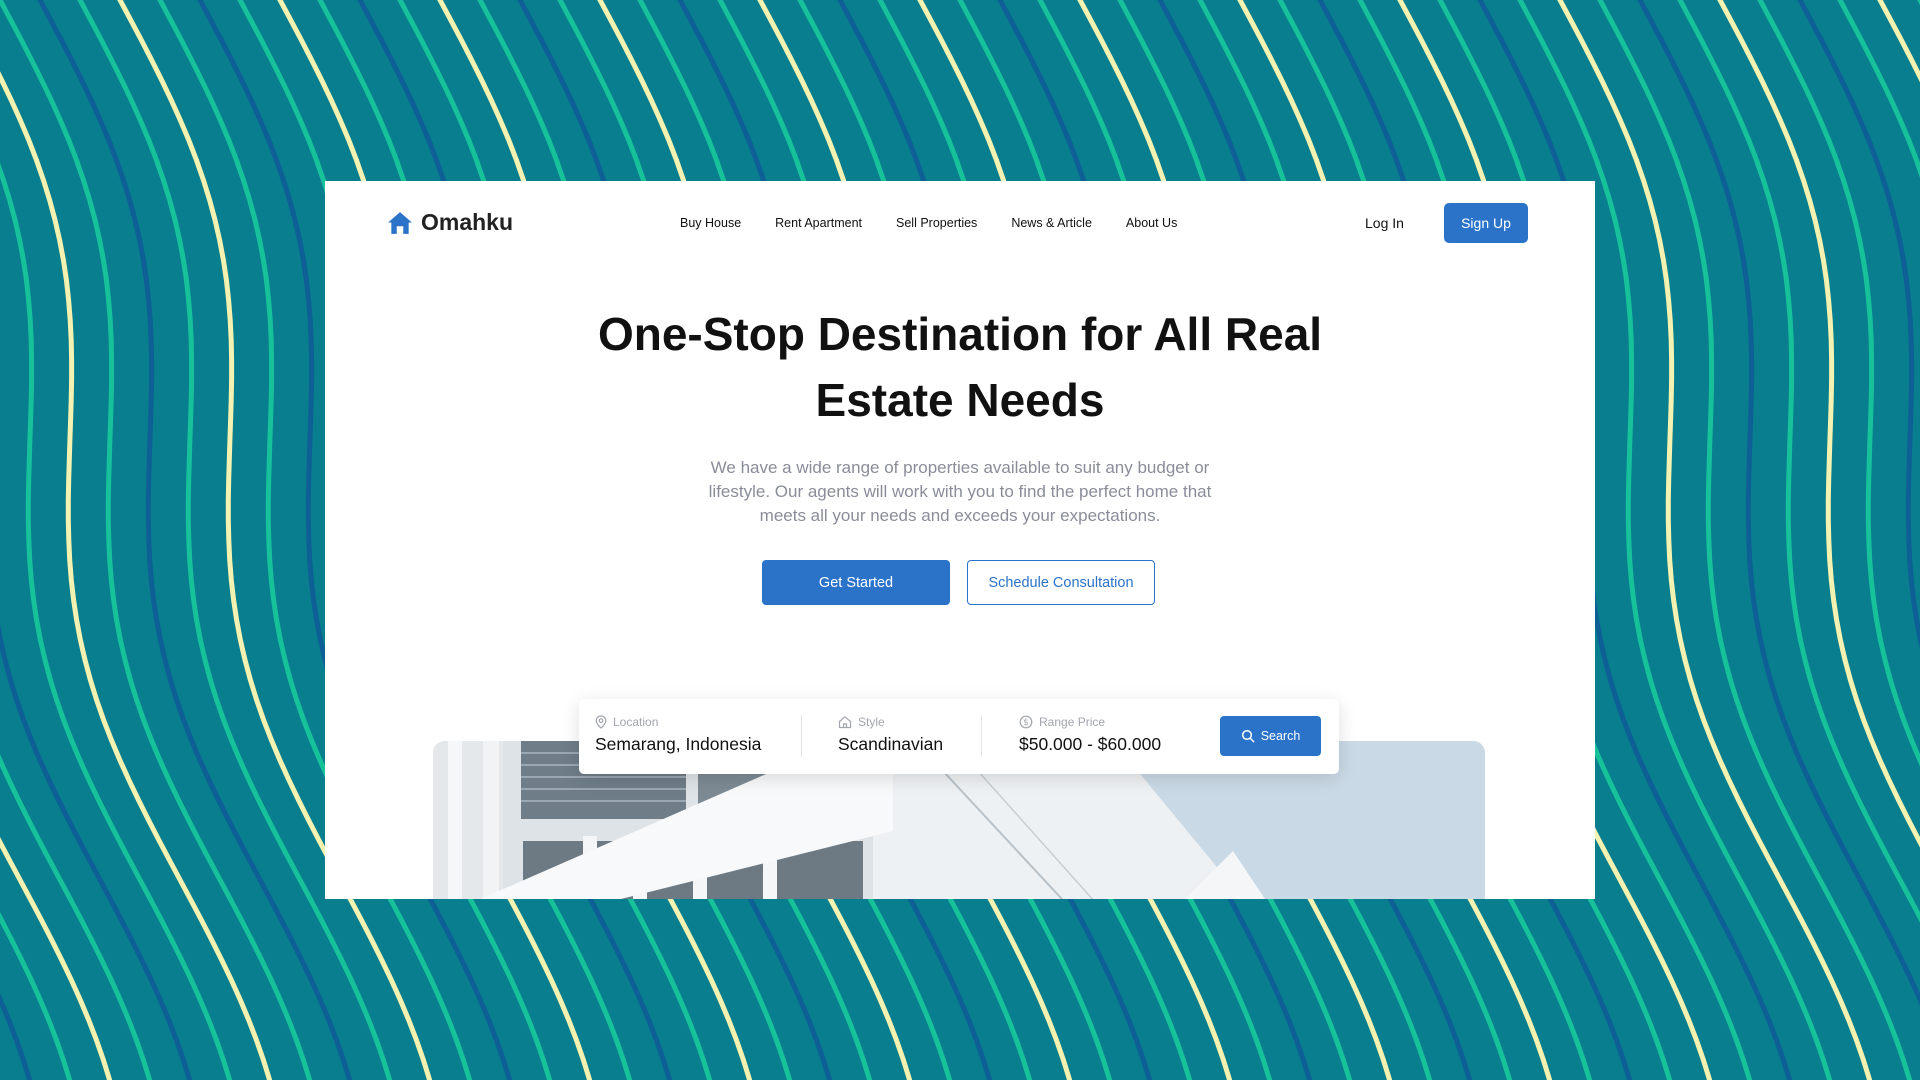 This screenshot has height=1080, width=1920. Describe the element at coordinates (818, 223) in the screenshot. I see `nav-link-rent-apartment: Rent Apartment` at that location.